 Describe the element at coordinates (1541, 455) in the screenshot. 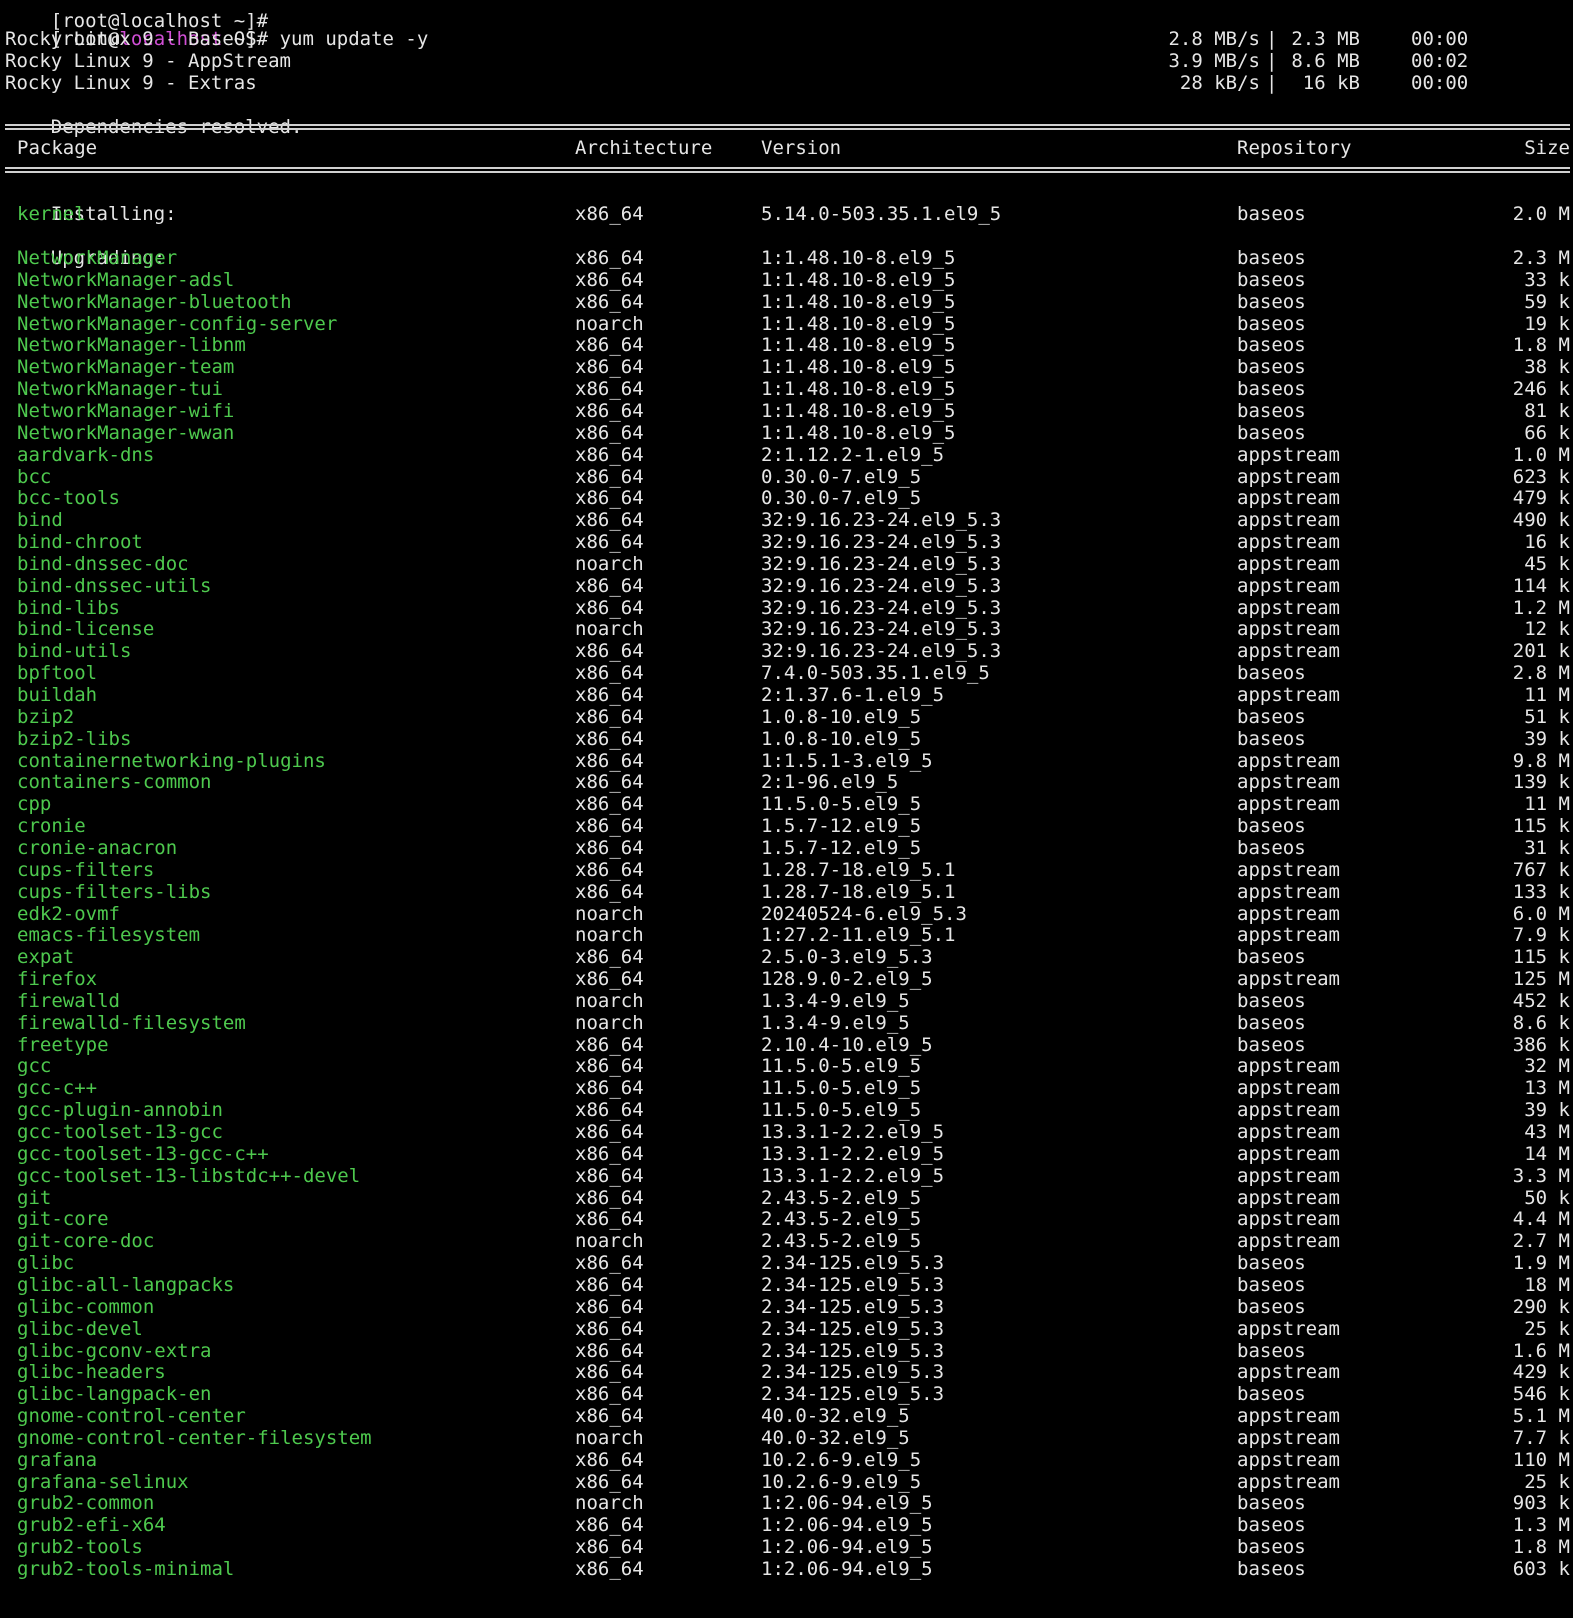

I see `package-size: 1.0 M` at that location.